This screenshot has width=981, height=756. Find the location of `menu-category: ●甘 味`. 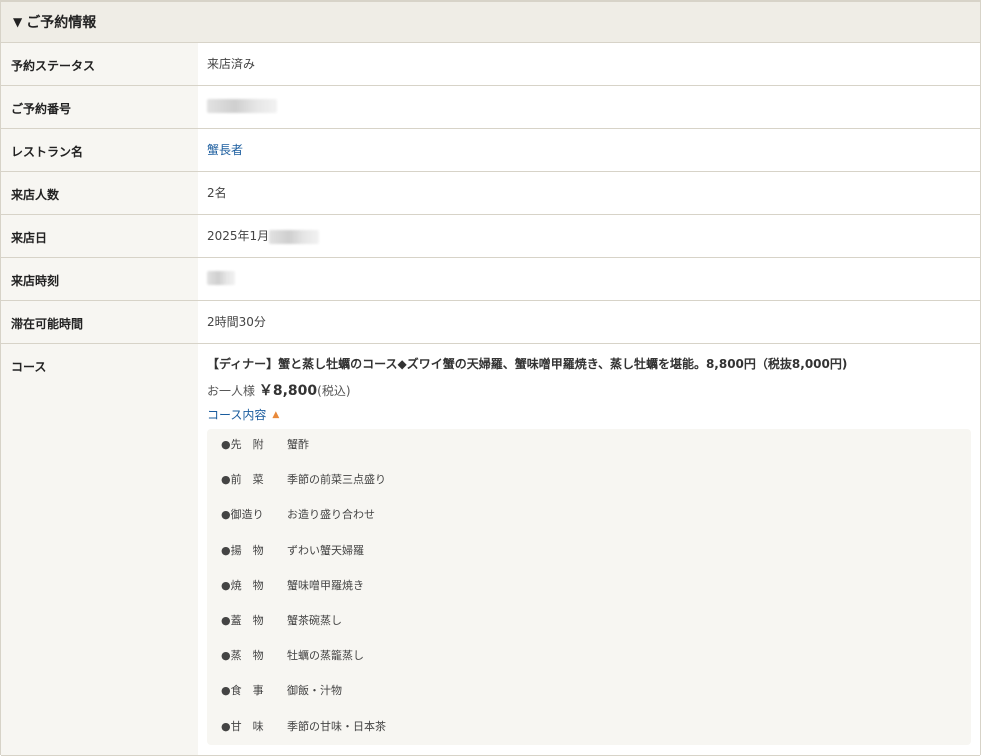

menu-category: ●甘 味 is located at coordinates (242, 726).